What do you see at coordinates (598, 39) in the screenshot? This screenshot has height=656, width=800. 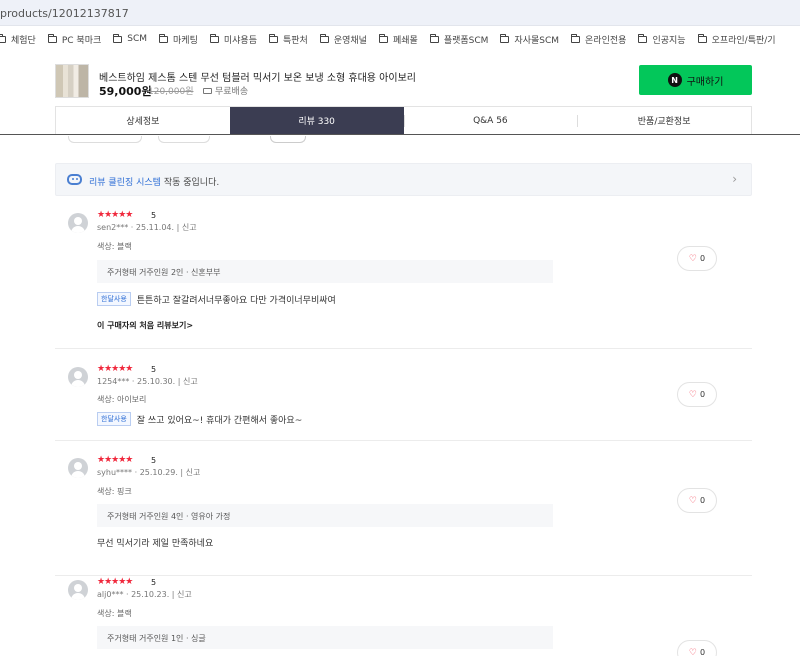 I see `bookmark-folder: 온라인전용` at bounding box center [598, 39].